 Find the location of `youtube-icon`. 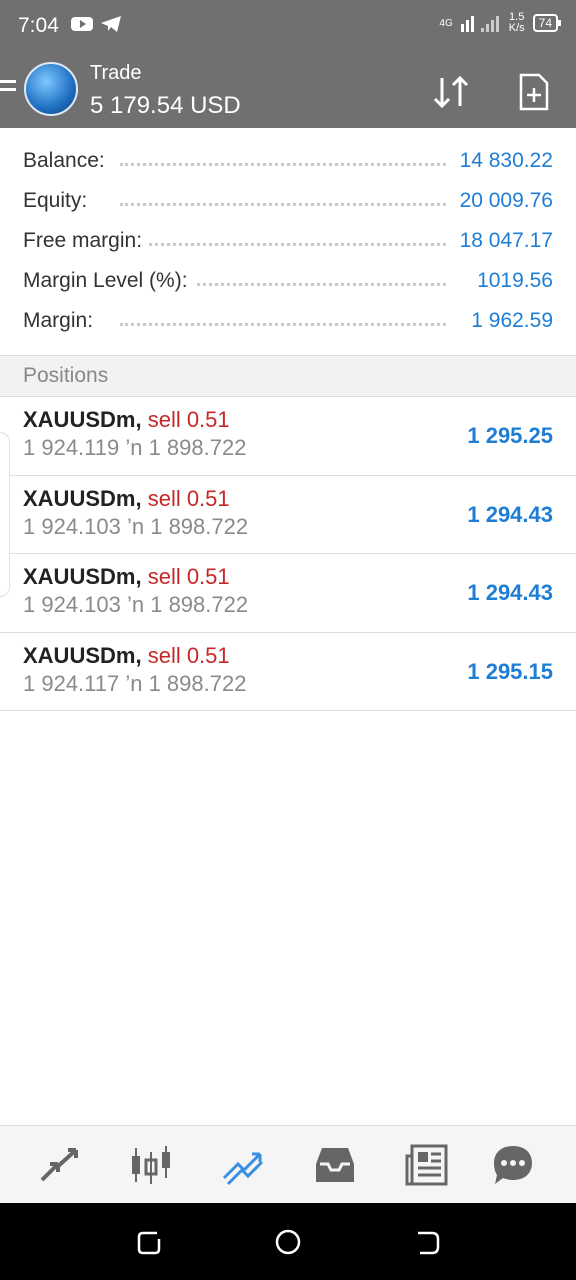

youtube-icon is located at coordinates (82, 24).